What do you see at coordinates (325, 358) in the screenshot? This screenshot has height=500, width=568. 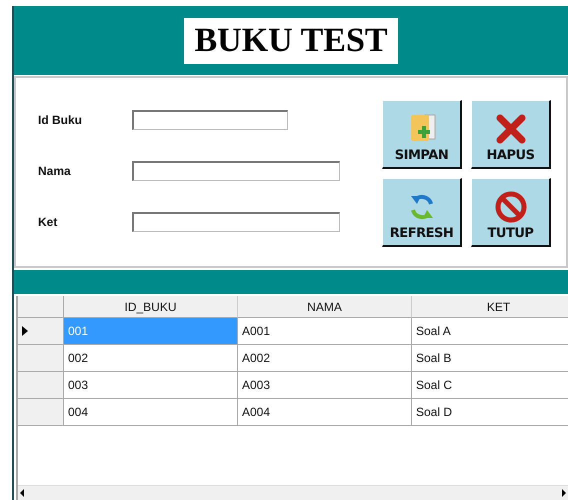 I see `table-cell: A002` at bounding box center [325, 358].